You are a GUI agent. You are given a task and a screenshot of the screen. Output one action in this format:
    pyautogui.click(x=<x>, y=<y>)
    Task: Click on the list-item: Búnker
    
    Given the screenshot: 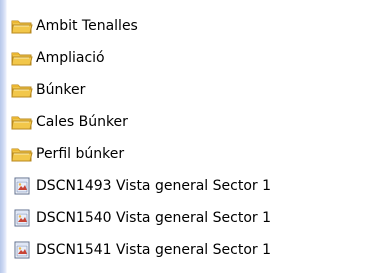 What is the action you would take?
    pyautogui.click(x=185, y=90)
    